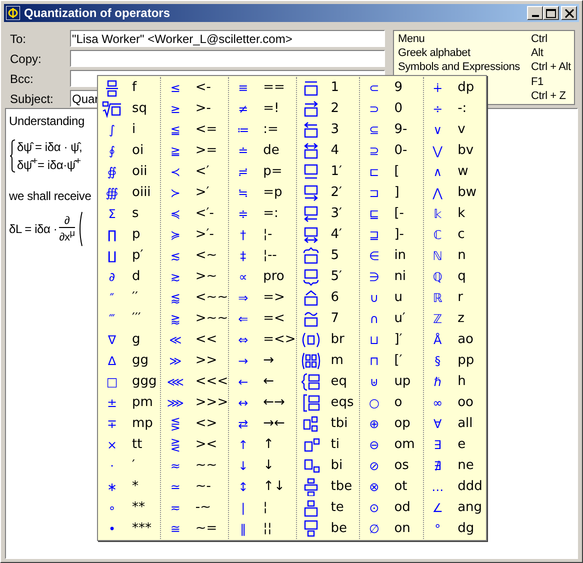 The height and width of the screenshot is (563, 583). Describe the element at coordinates (438, 129) in the screenshot. I see `symbol-button: ∨` at that location.